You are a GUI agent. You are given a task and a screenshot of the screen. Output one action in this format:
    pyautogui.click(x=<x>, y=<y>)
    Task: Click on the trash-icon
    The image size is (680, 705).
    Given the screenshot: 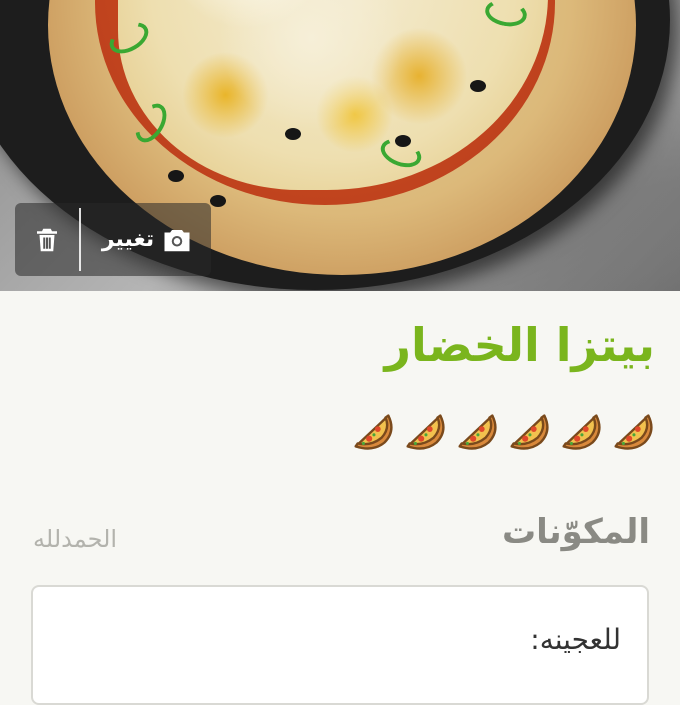 What is the action you would take?
    pyautogui.click(x=47, y=239)
    